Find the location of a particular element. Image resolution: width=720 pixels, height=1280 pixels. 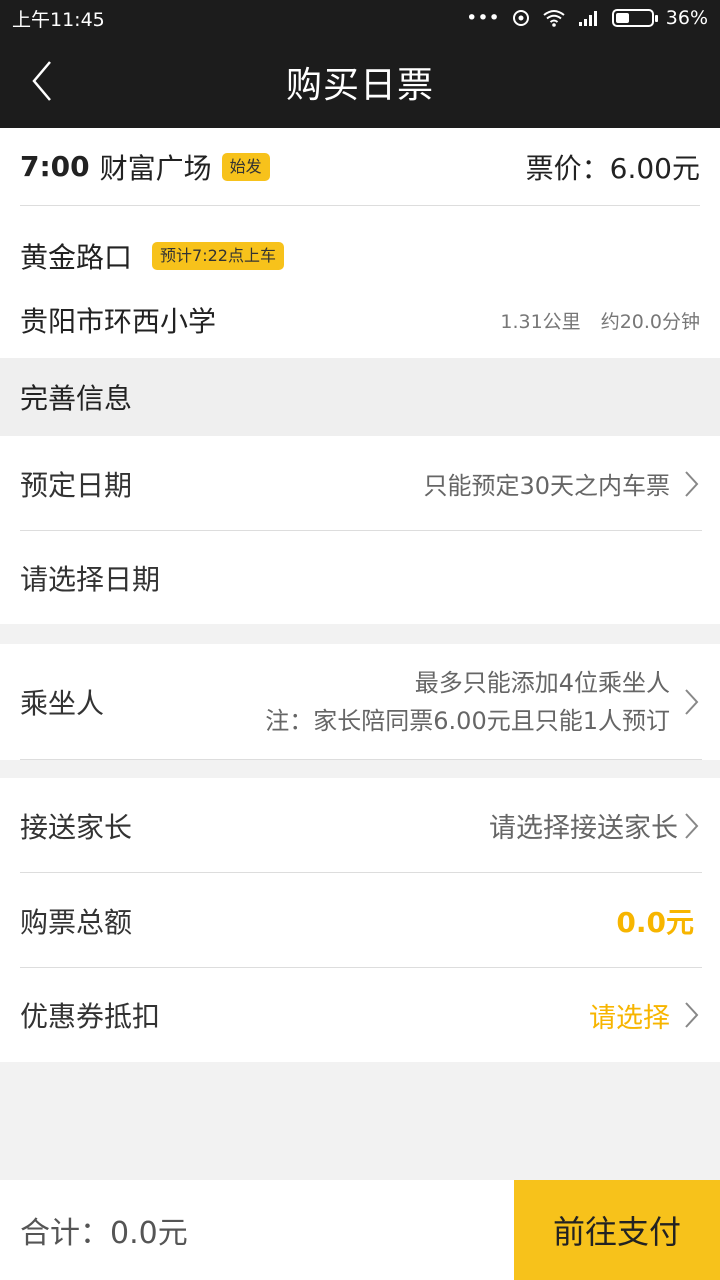

trip-origin-row: 7:00 财富广场 始发 票价：6.00元 is located at coordinates (360, 167).